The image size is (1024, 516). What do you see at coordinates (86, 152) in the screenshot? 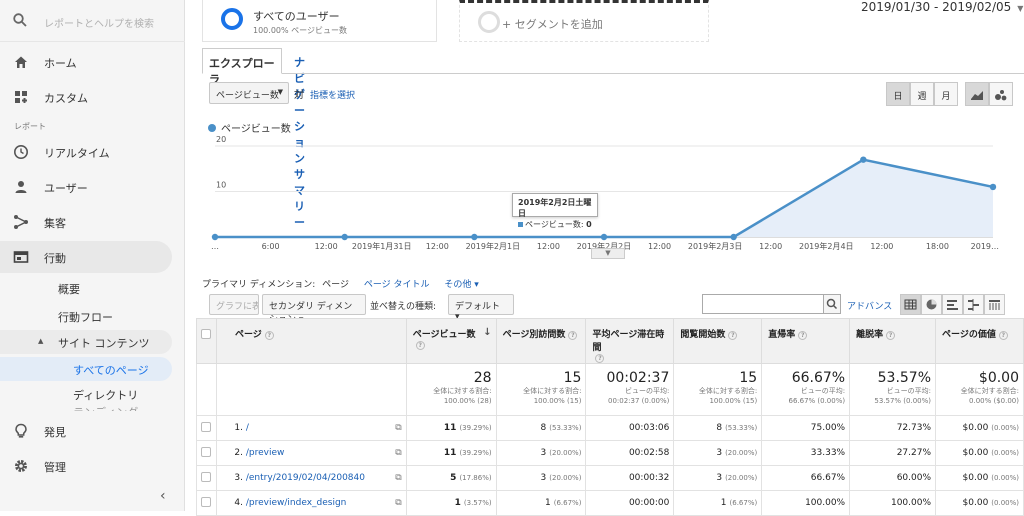
I see `nav-realtime: リアルタイム` at bounding box center [86, 152].